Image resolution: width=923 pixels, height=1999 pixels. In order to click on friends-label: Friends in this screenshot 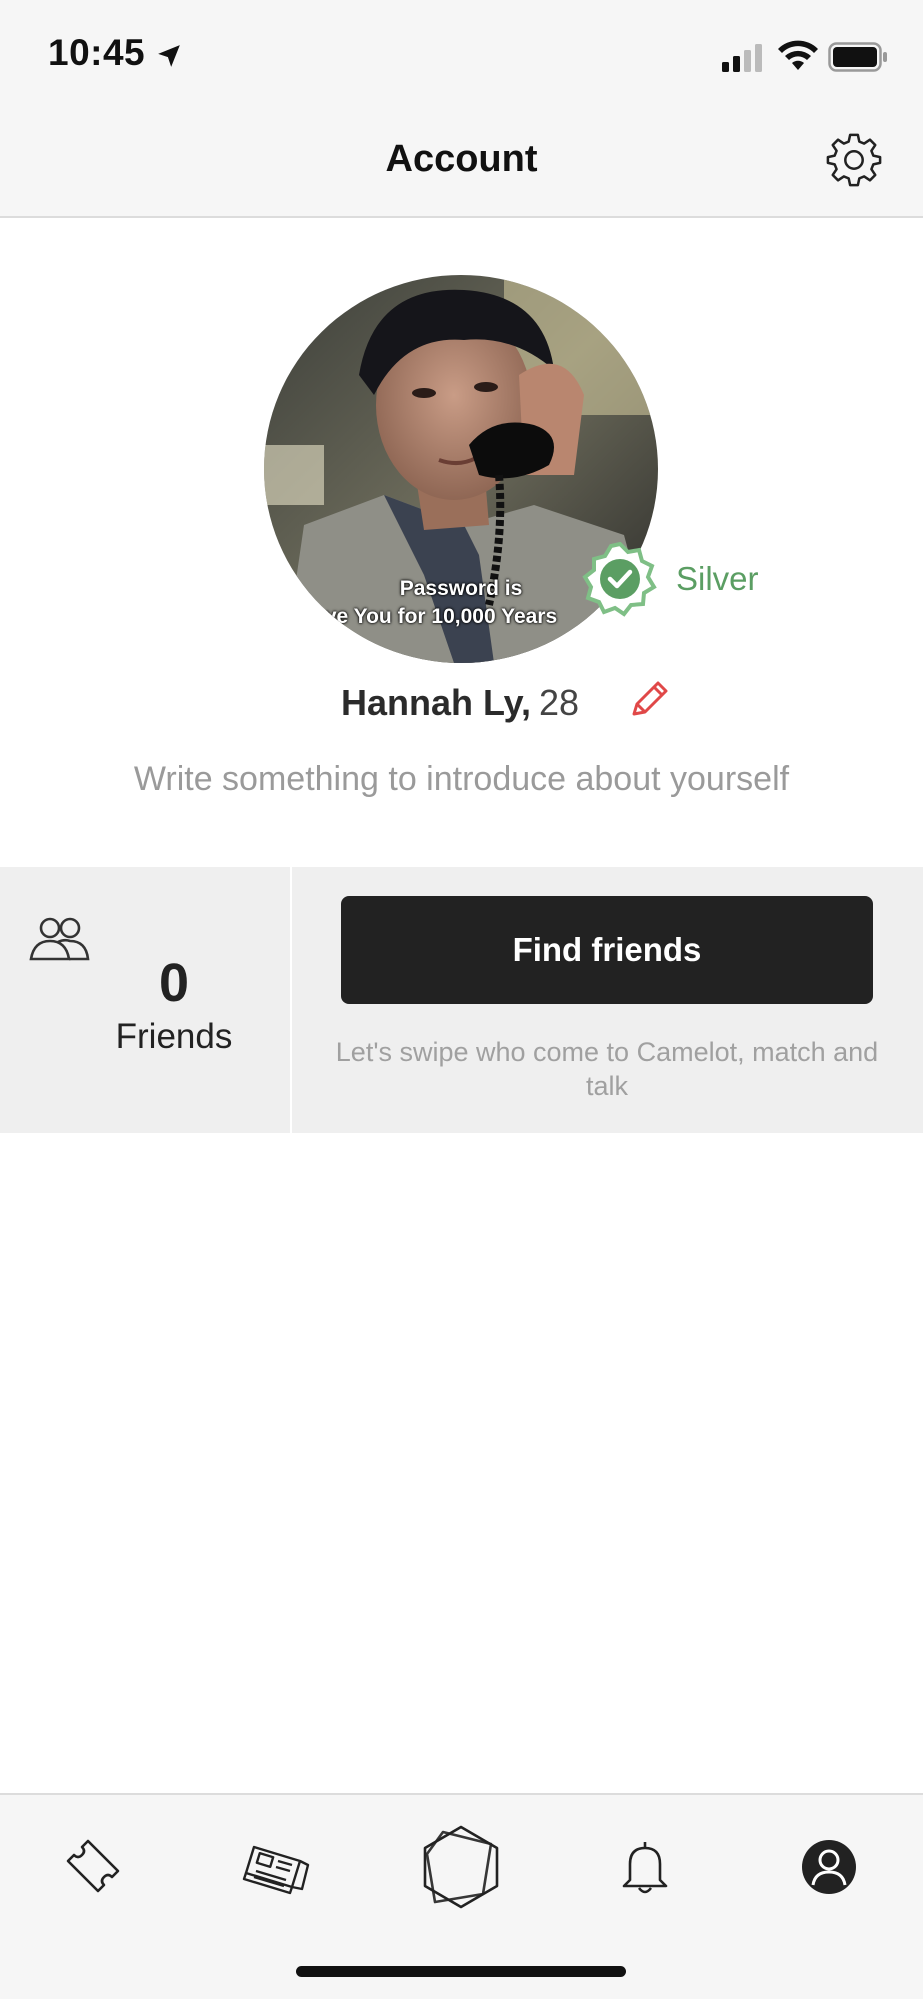, I will do `click(174, 1036)`.